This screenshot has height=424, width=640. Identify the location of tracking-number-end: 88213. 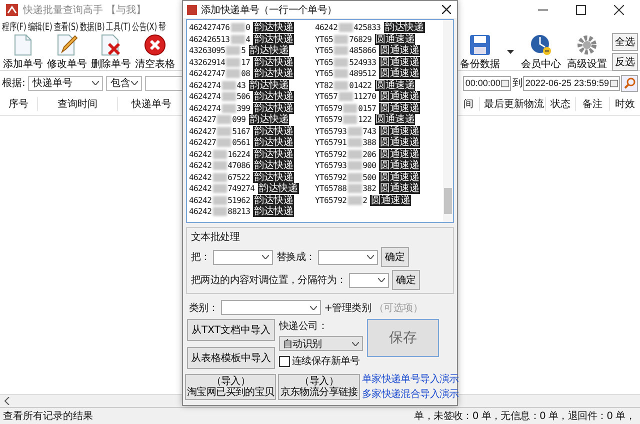
(239, 212).